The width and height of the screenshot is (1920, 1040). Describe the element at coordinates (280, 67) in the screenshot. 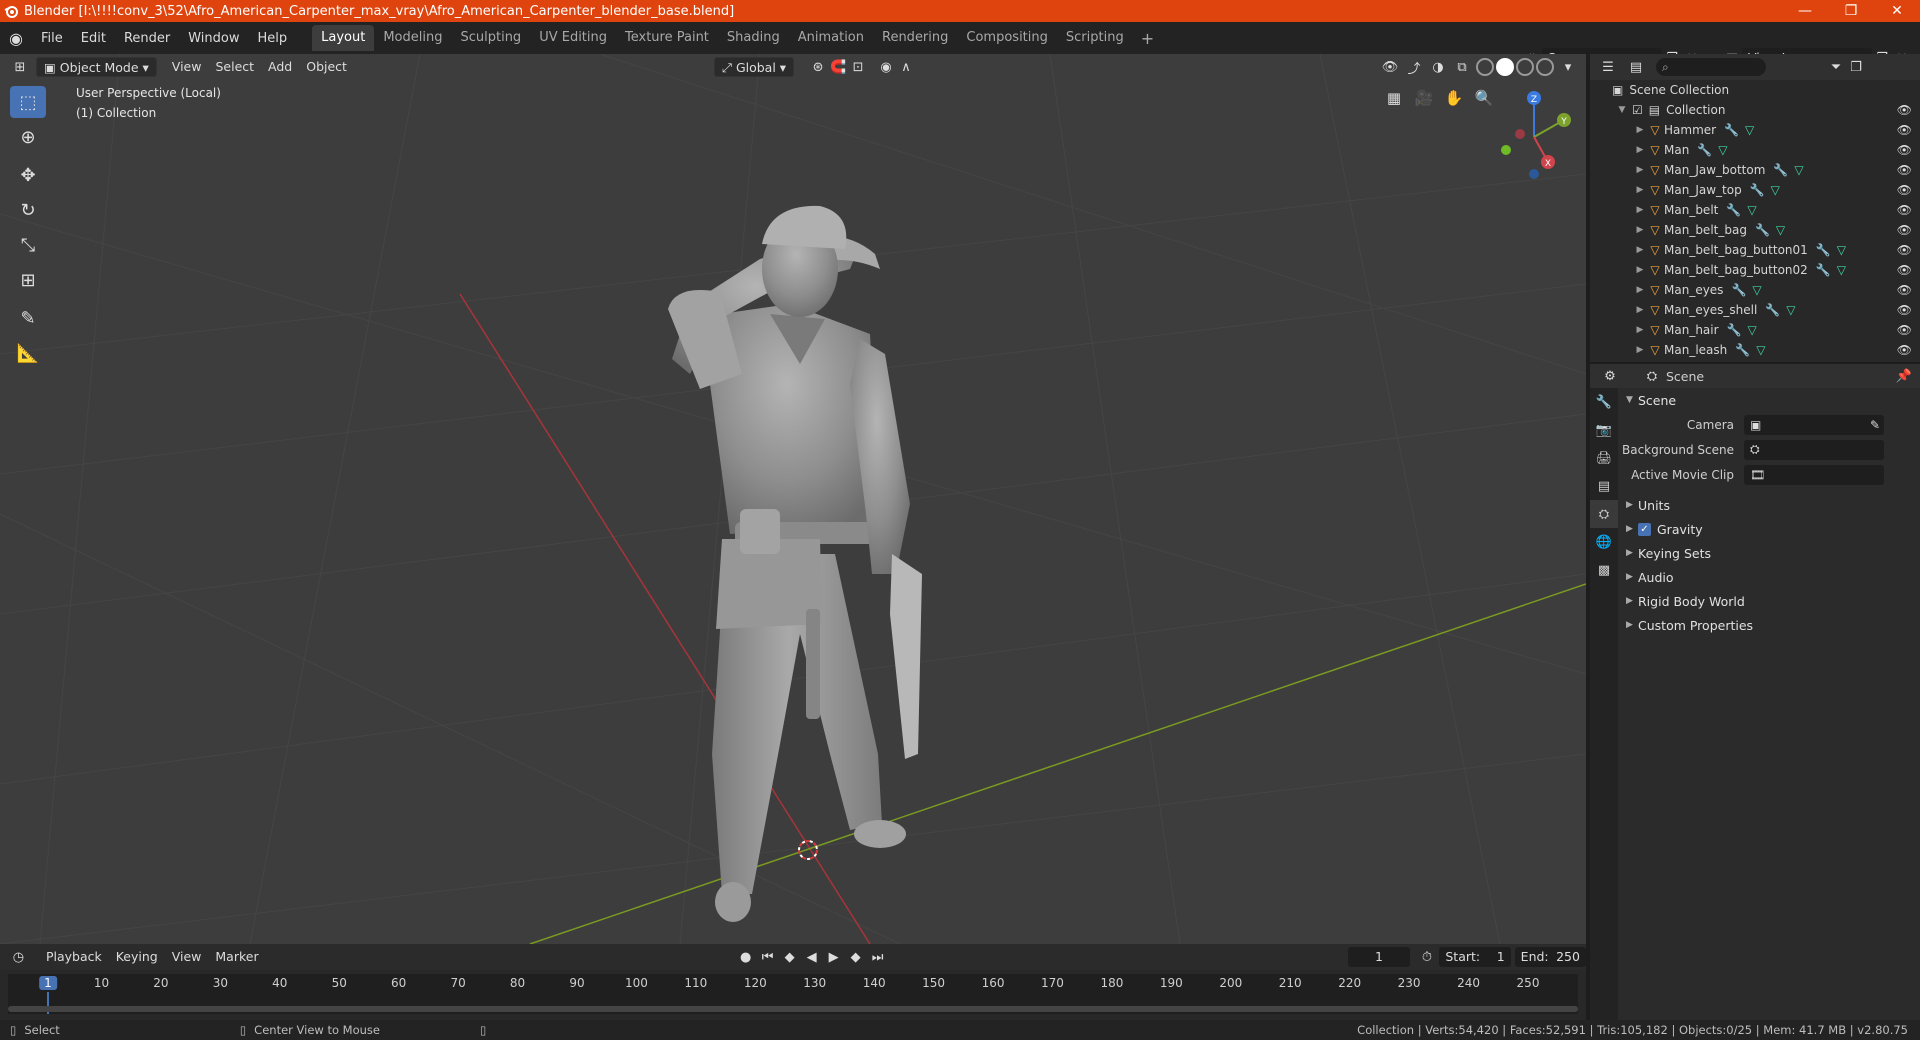

I see `viewport-menu-add: Add` at that location.